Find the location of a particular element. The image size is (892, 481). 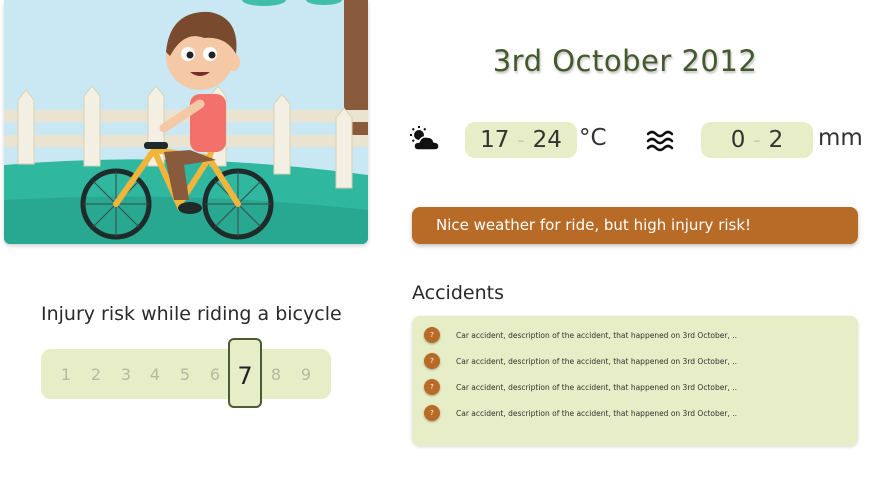

risk-option-6: 6 is located at coordinates (215, 374).